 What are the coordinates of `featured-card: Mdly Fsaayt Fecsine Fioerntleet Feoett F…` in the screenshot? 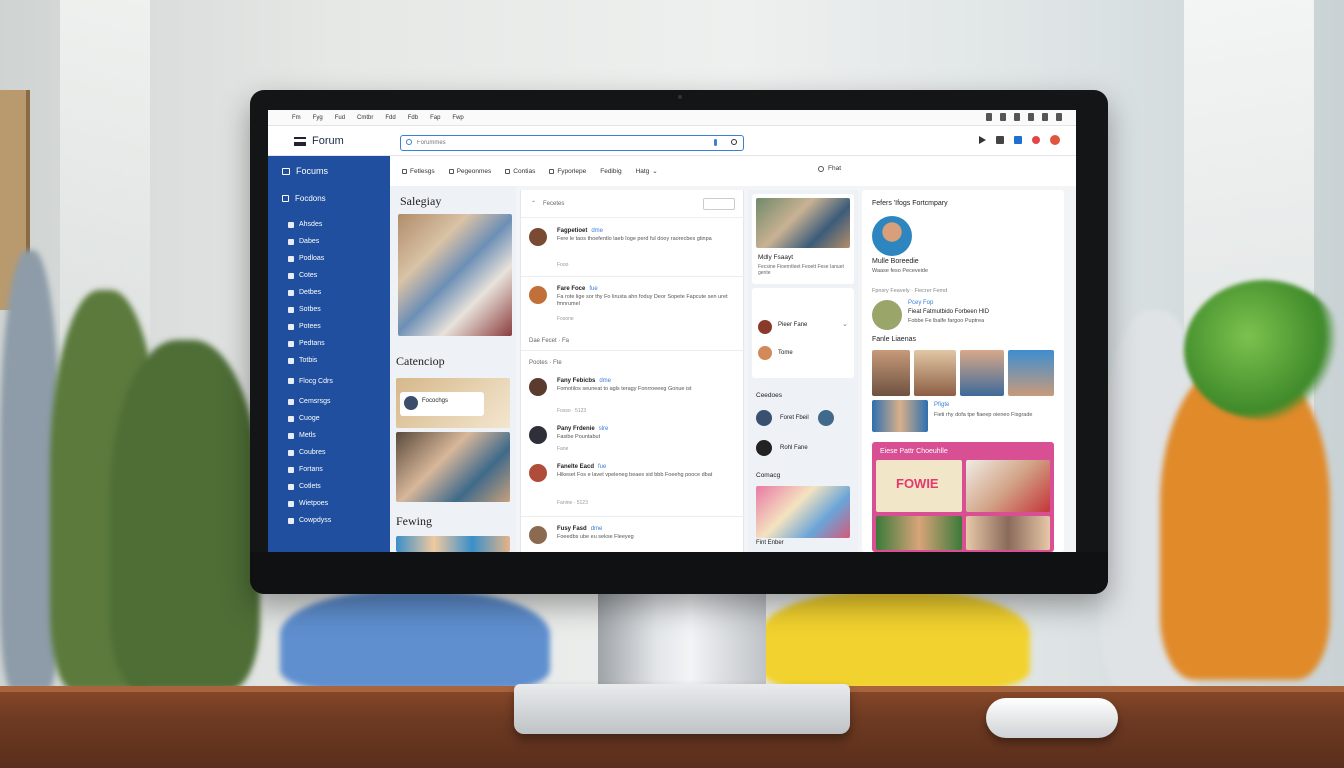 It's located at (803, 239).